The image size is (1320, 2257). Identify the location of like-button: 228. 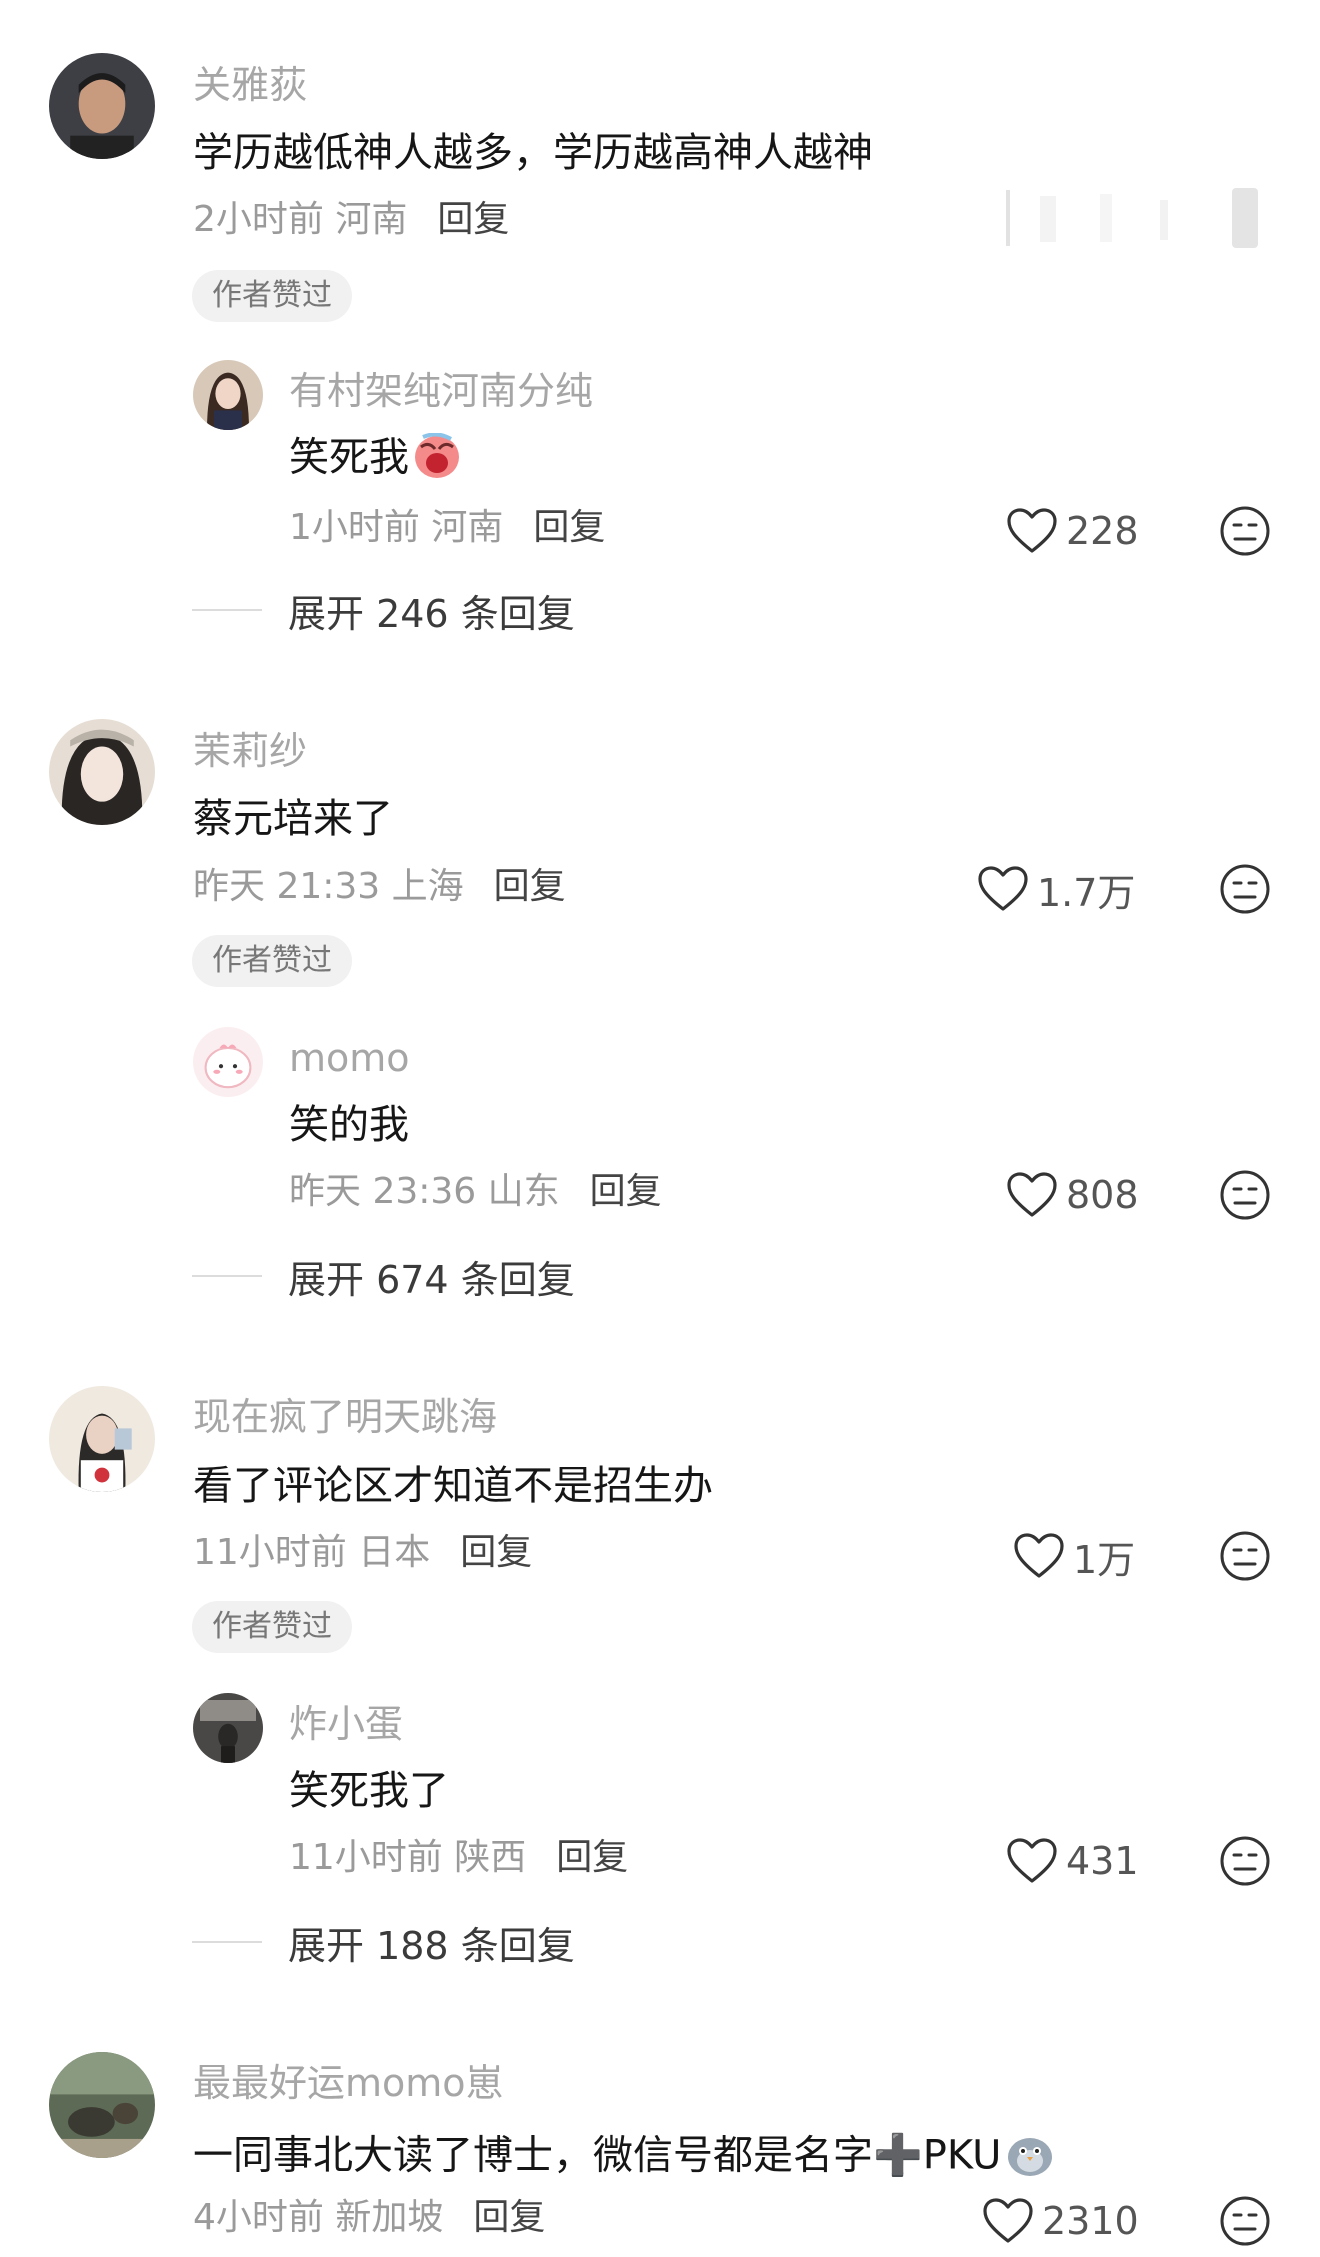
(1072, 531).